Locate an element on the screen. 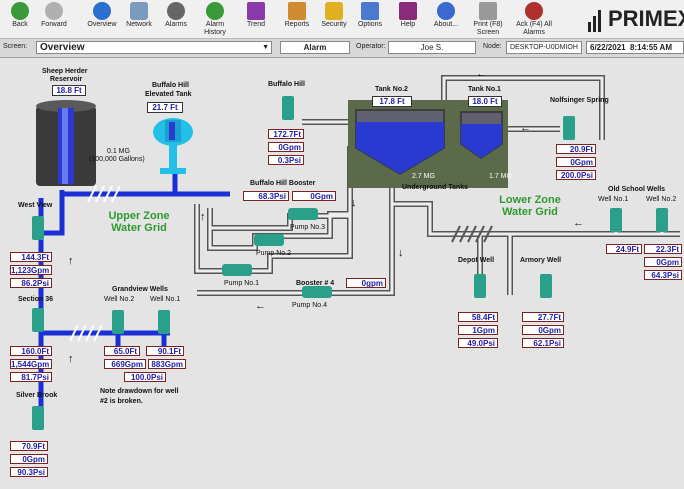 The image size is (684, 489). alarm-indicator-label: Alarm is located at coordinates (315, 47).